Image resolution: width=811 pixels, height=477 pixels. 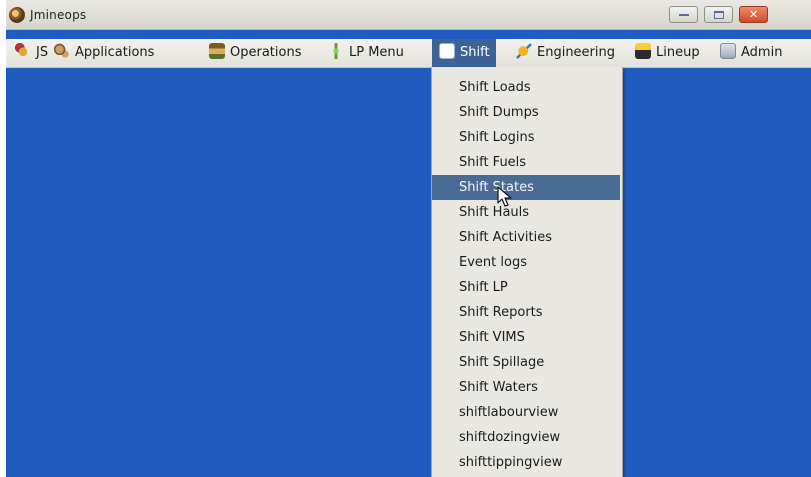 I want to click on menu-engineering: Engineering, so click(x=565, y=53).